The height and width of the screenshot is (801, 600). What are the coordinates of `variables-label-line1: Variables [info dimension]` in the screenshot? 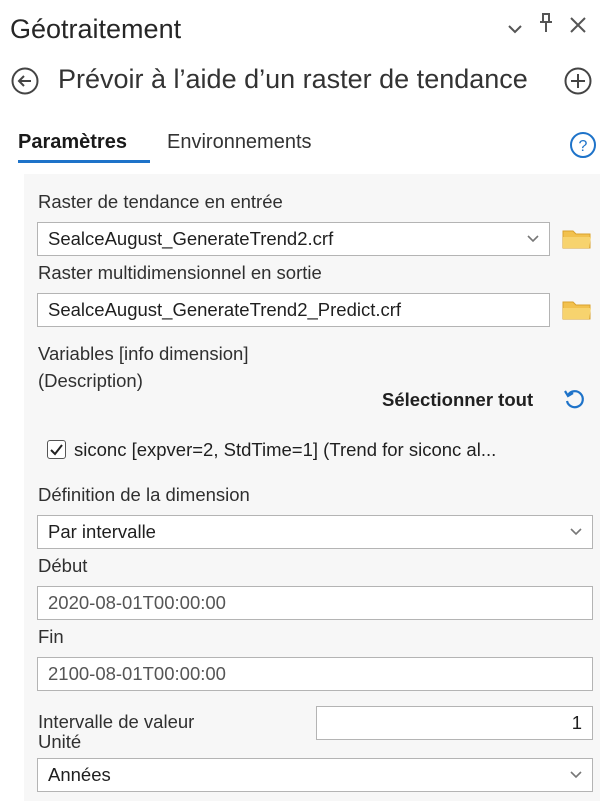 It's located at (143, 353).